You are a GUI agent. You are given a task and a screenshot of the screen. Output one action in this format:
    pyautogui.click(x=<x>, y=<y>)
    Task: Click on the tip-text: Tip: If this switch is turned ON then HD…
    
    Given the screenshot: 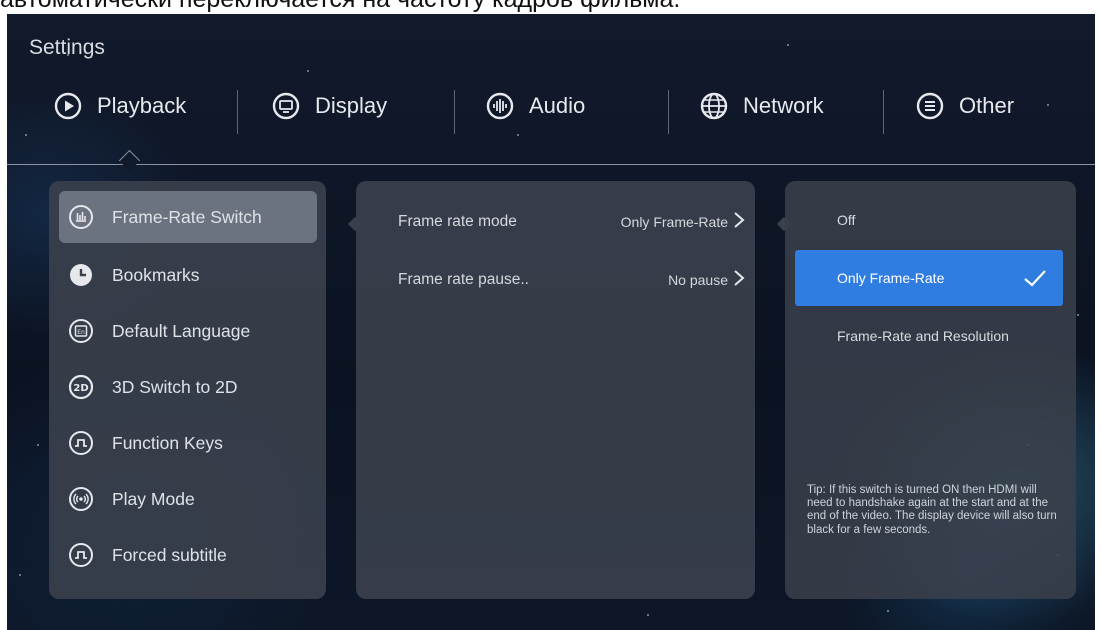 What is the action you would take?
    pyautogui.click(x=932, y=510)
    